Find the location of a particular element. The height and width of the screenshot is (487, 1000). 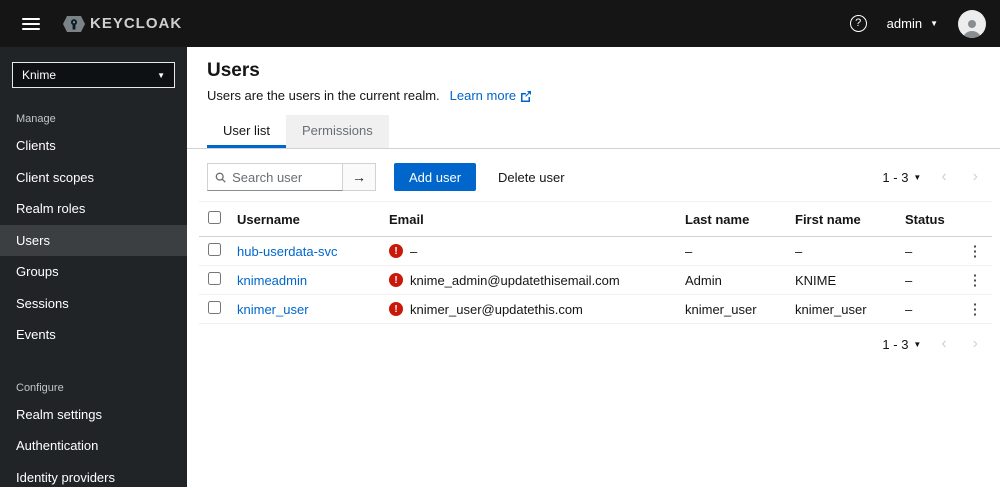

sidebar-item-realm-settings: Realm settings is located at coordinates (93, 415).